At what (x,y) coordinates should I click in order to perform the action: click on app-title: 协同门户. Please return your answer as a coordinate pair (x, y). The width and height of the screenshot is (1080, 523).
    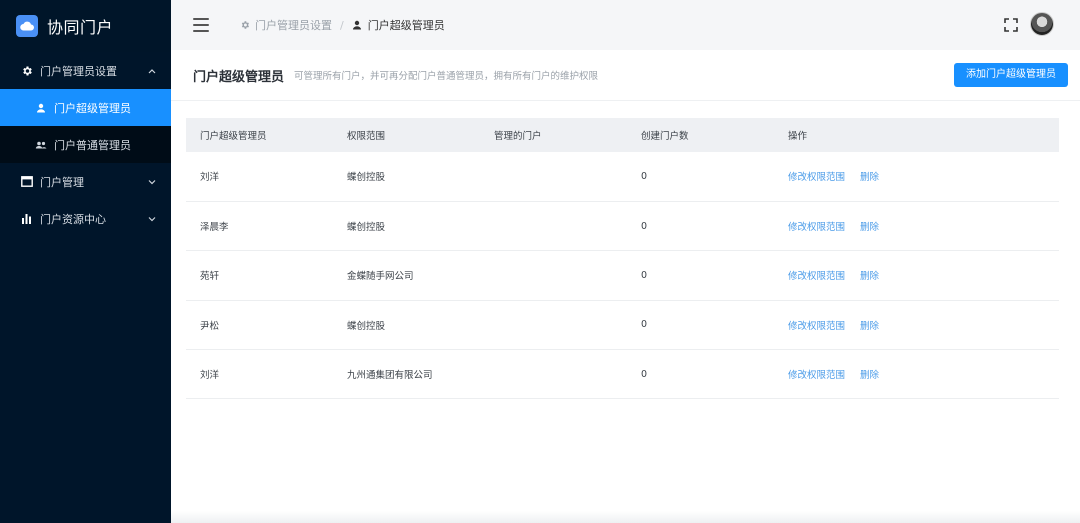
    Looking at the image, I should click on (80, 27).